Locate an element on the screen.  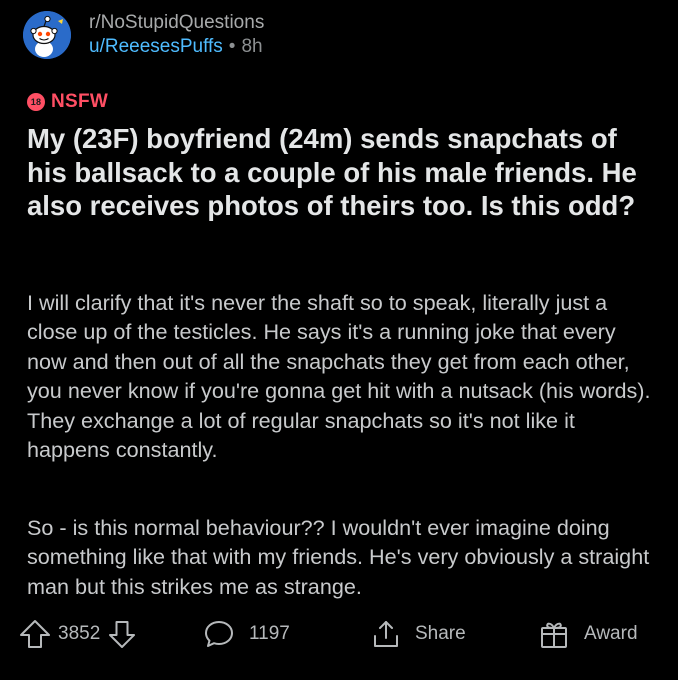
award-label: Award is located at coordinates (611, 633).